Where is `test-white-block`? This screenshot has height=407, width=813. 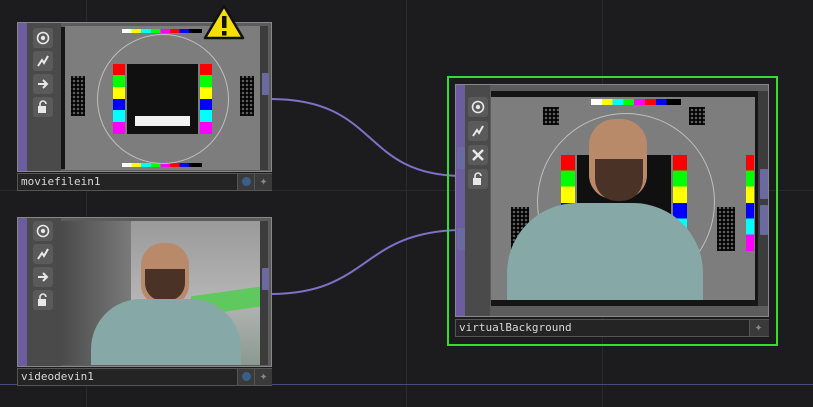
test-white-block is located at coordinates (162, 121).